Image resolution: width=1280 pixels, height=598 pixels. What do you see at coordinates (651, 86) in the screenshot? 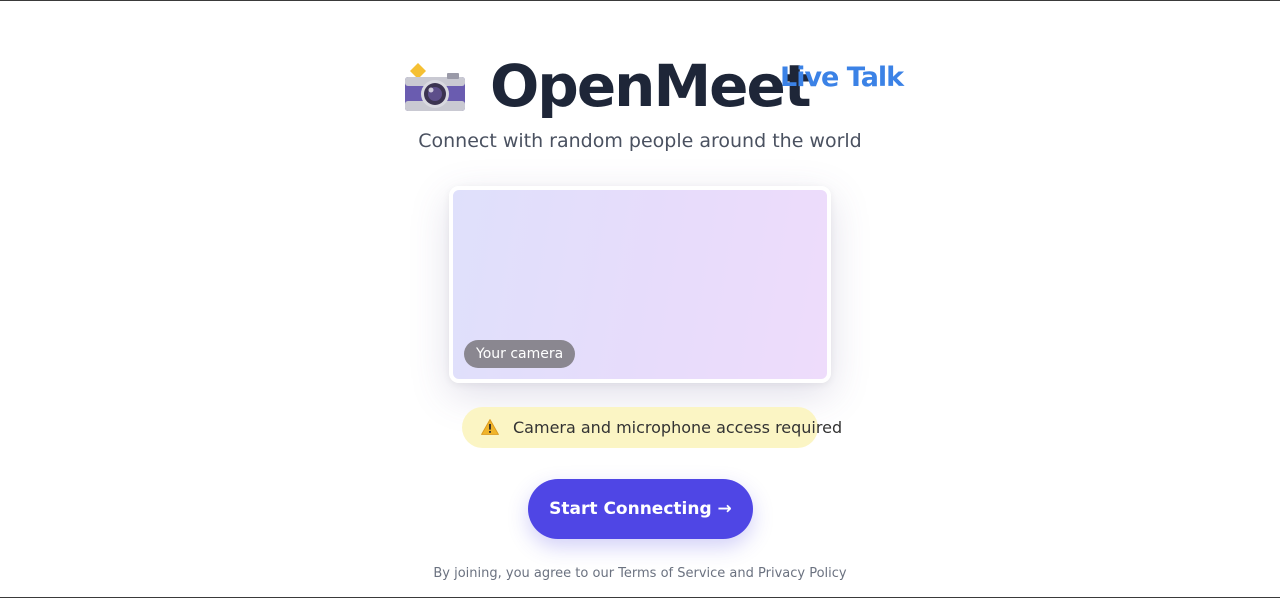
I see `brand-name: OpenMeet` at bounding box center [651, 86].